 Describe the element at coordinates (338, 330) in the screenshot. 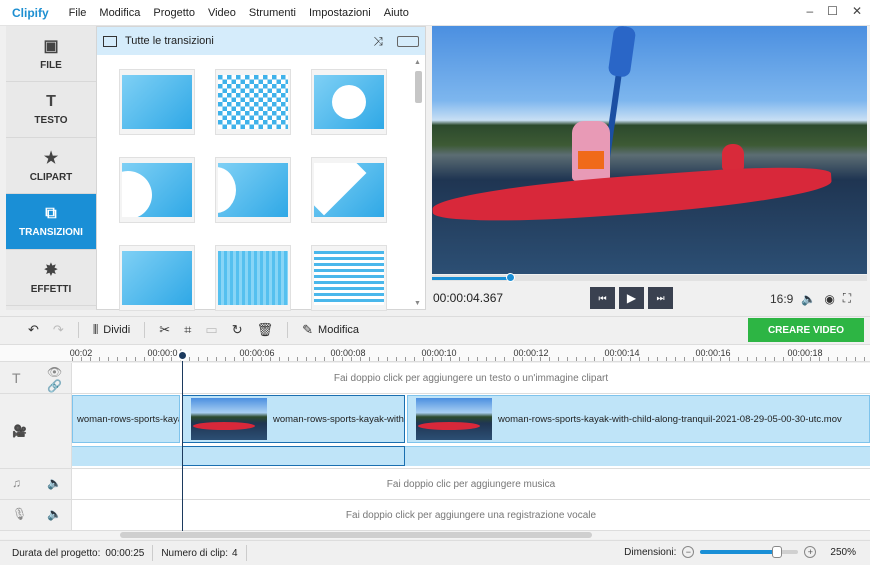

I see `edit-button: Modifica` at that location.